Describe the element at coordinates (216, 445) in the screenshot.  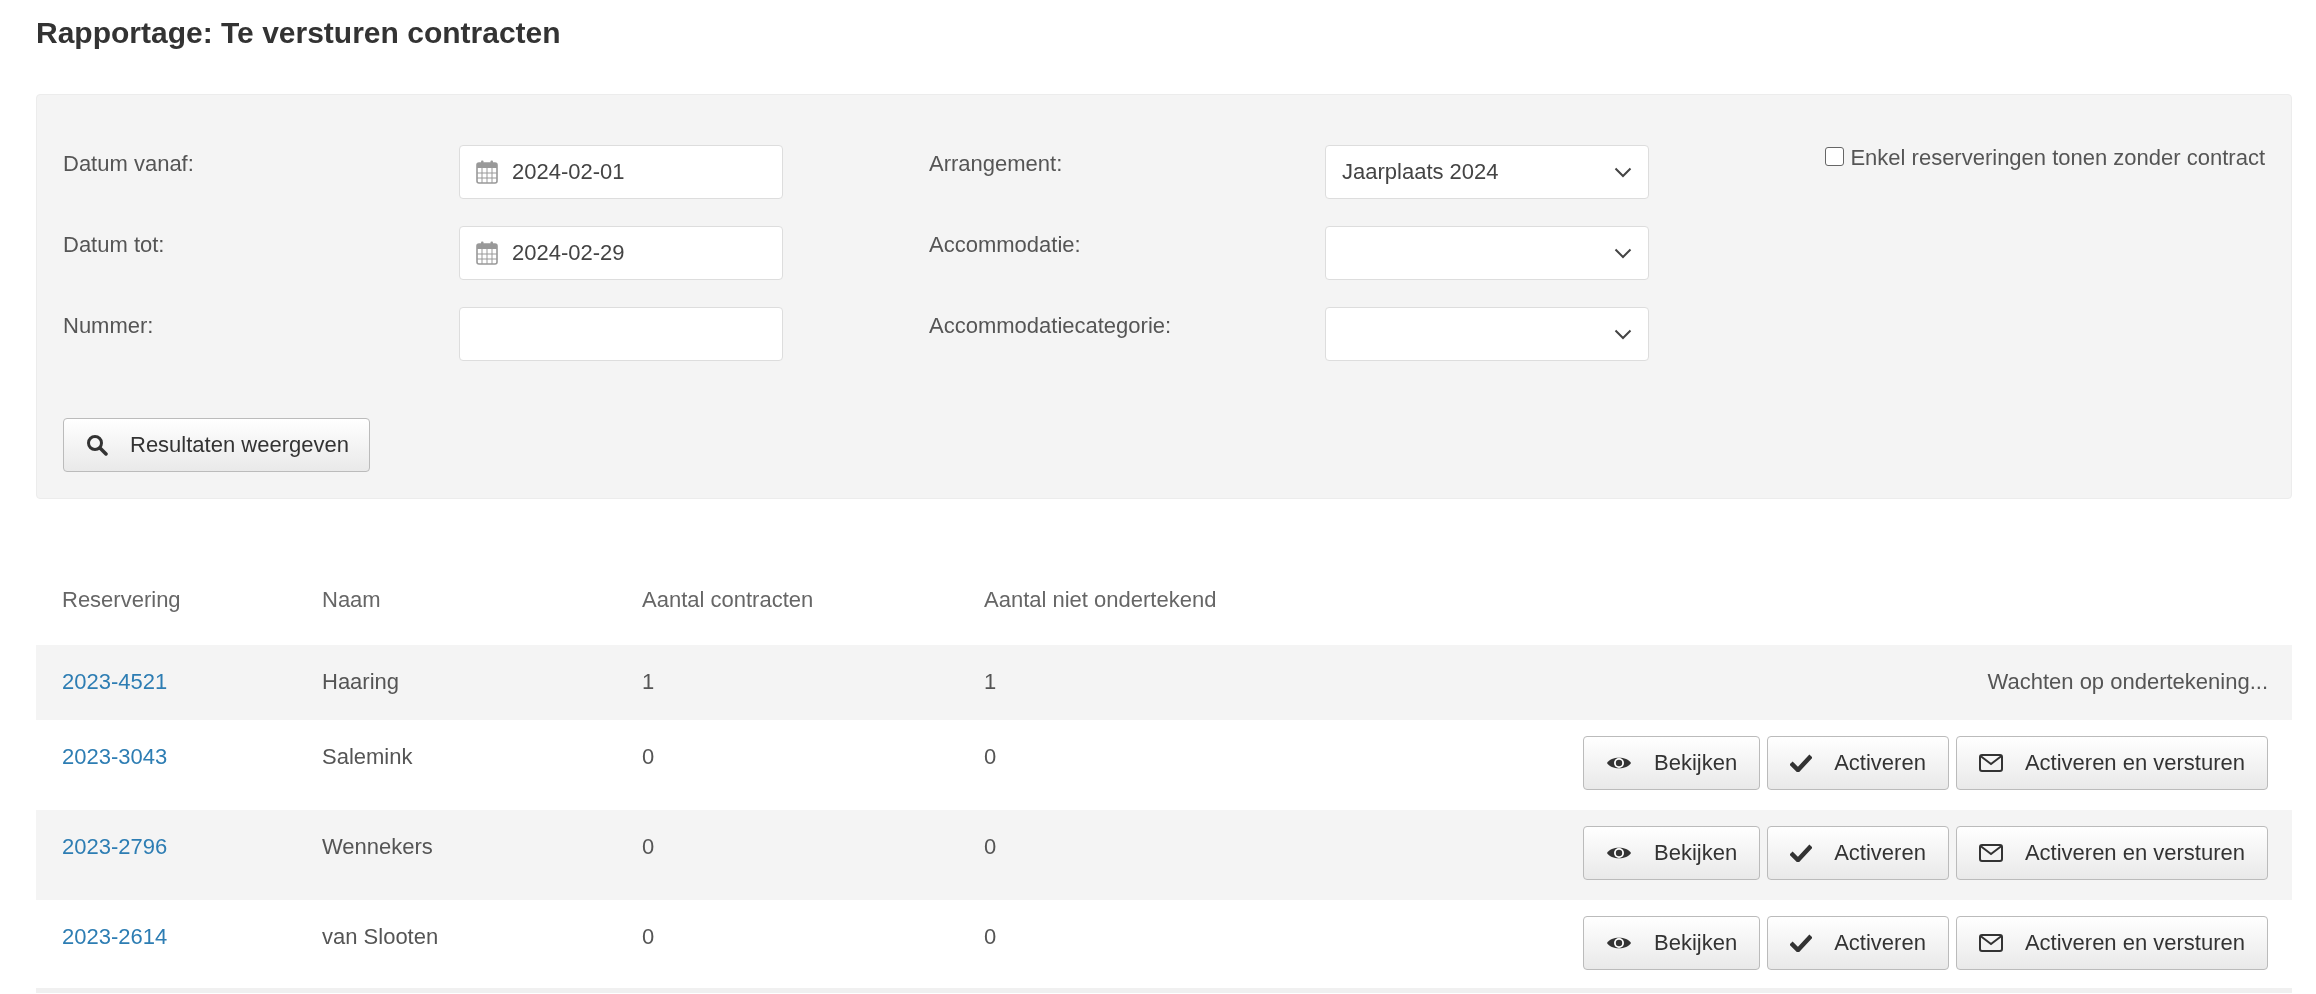
I see `show-results-button: Resultaten weergeven` at that location.